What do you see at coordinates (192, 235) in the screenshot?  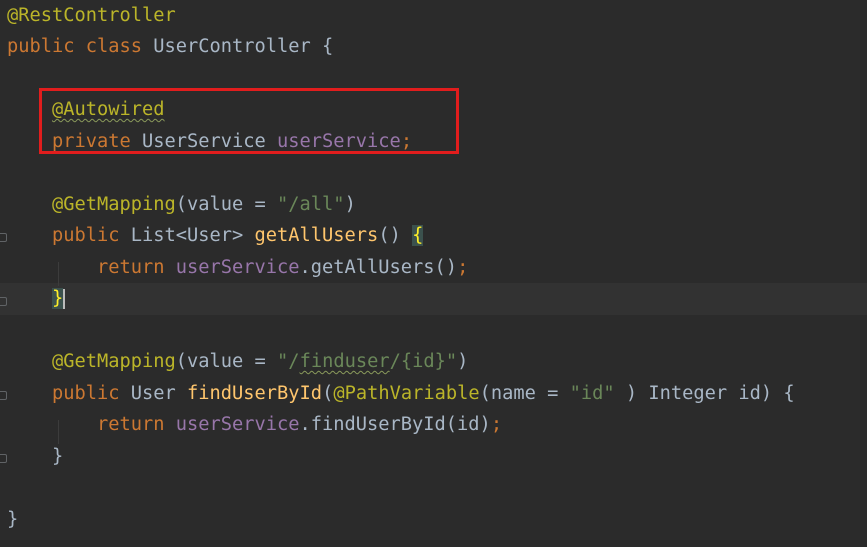 I see `code-token: List<User>` at bounding box center [192, 235].